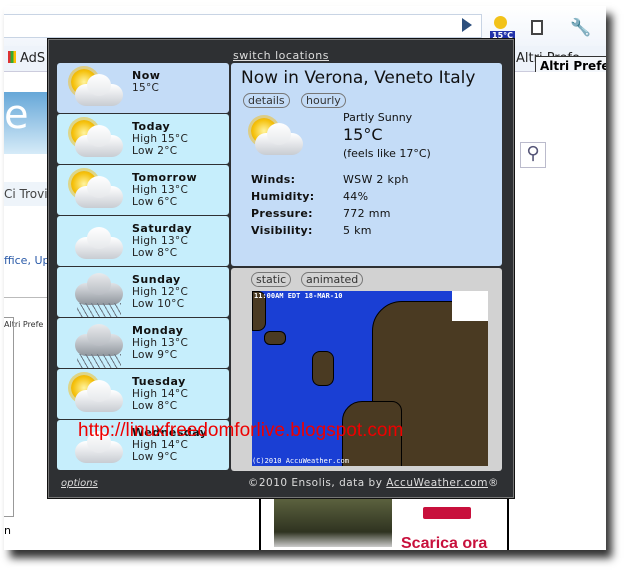 This screenshot has width=629, height=573. I want to click on forecast-day: Tuesday High 14°C Low 8°C, so click(143, 394).